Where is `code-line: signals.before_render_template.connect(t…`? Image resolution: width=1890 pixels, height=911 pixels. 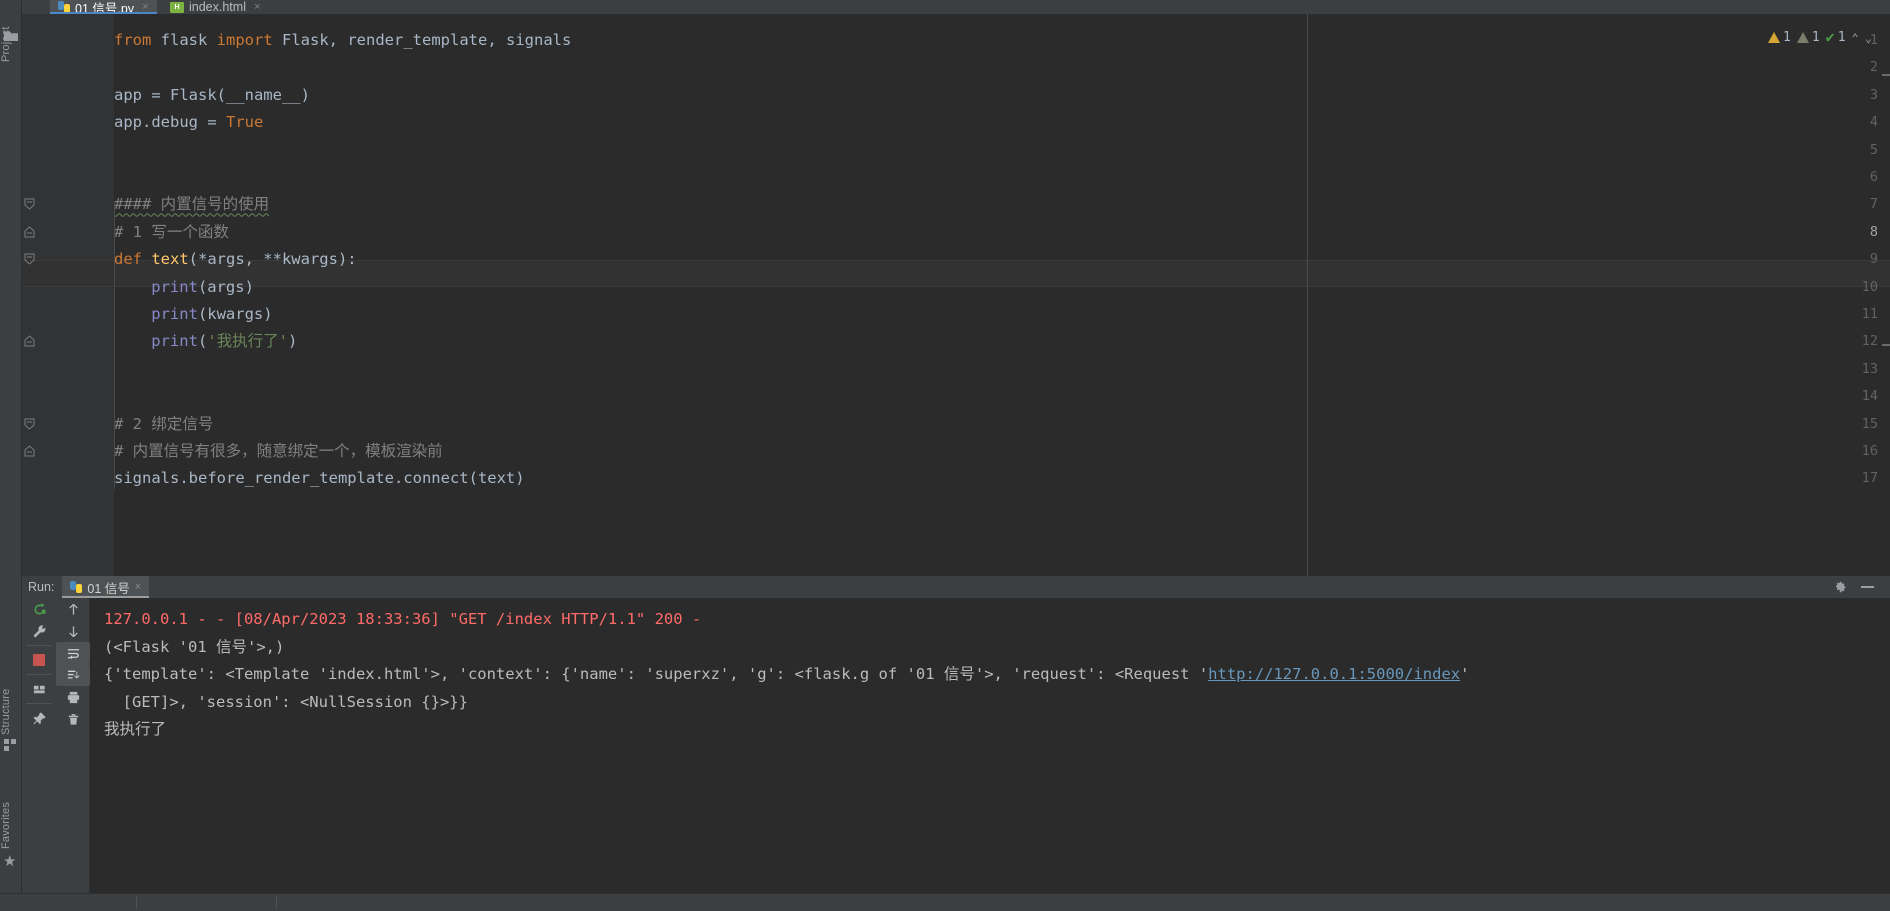 code-line: signals.before_render_template.connect(t… is located at coordinates (319, 478).